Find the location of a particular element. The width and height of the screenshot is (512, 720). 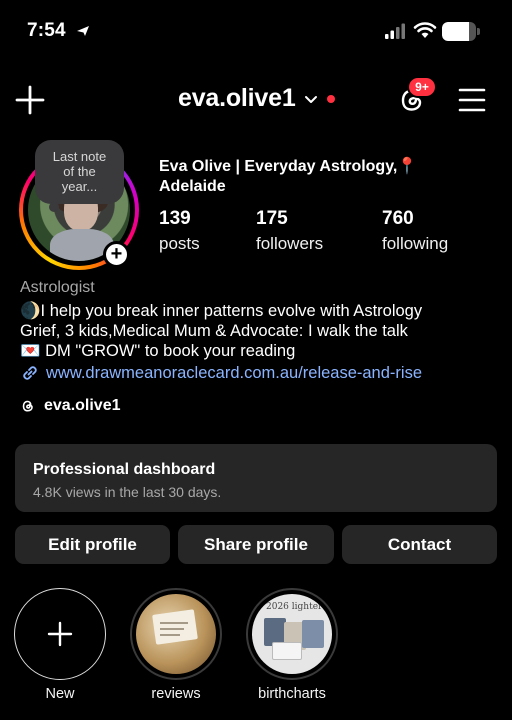

note-bubble-tail is located at coordinates (54, 207).